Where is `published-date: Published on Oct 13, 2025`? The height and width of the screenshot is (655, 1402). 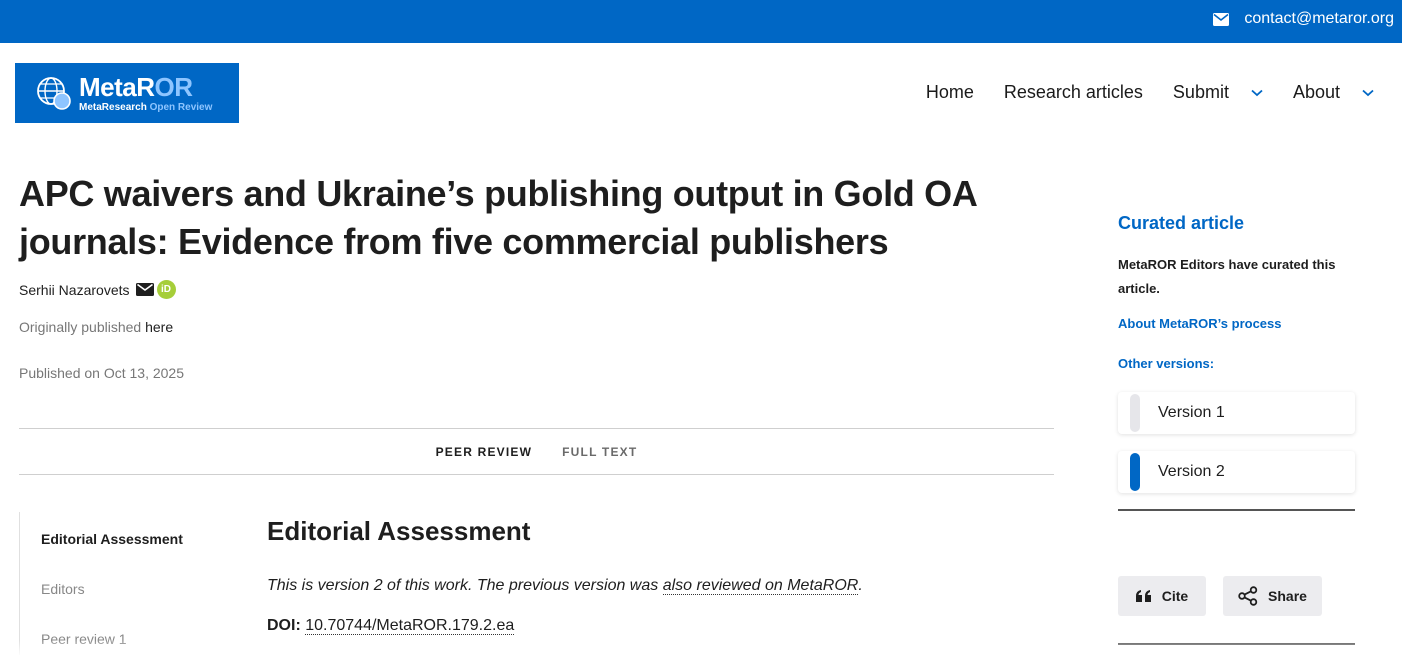 published-date: Published on Oct 13, 2025 is located at coordinates (102, 373).